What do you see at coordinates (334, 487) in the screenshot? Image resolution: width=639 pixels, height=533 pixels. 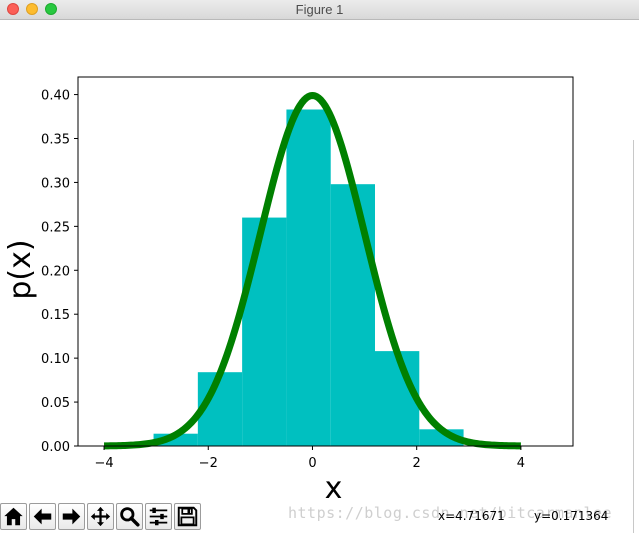 I see `x-axis-label: x` at bounding box center [334, 487].